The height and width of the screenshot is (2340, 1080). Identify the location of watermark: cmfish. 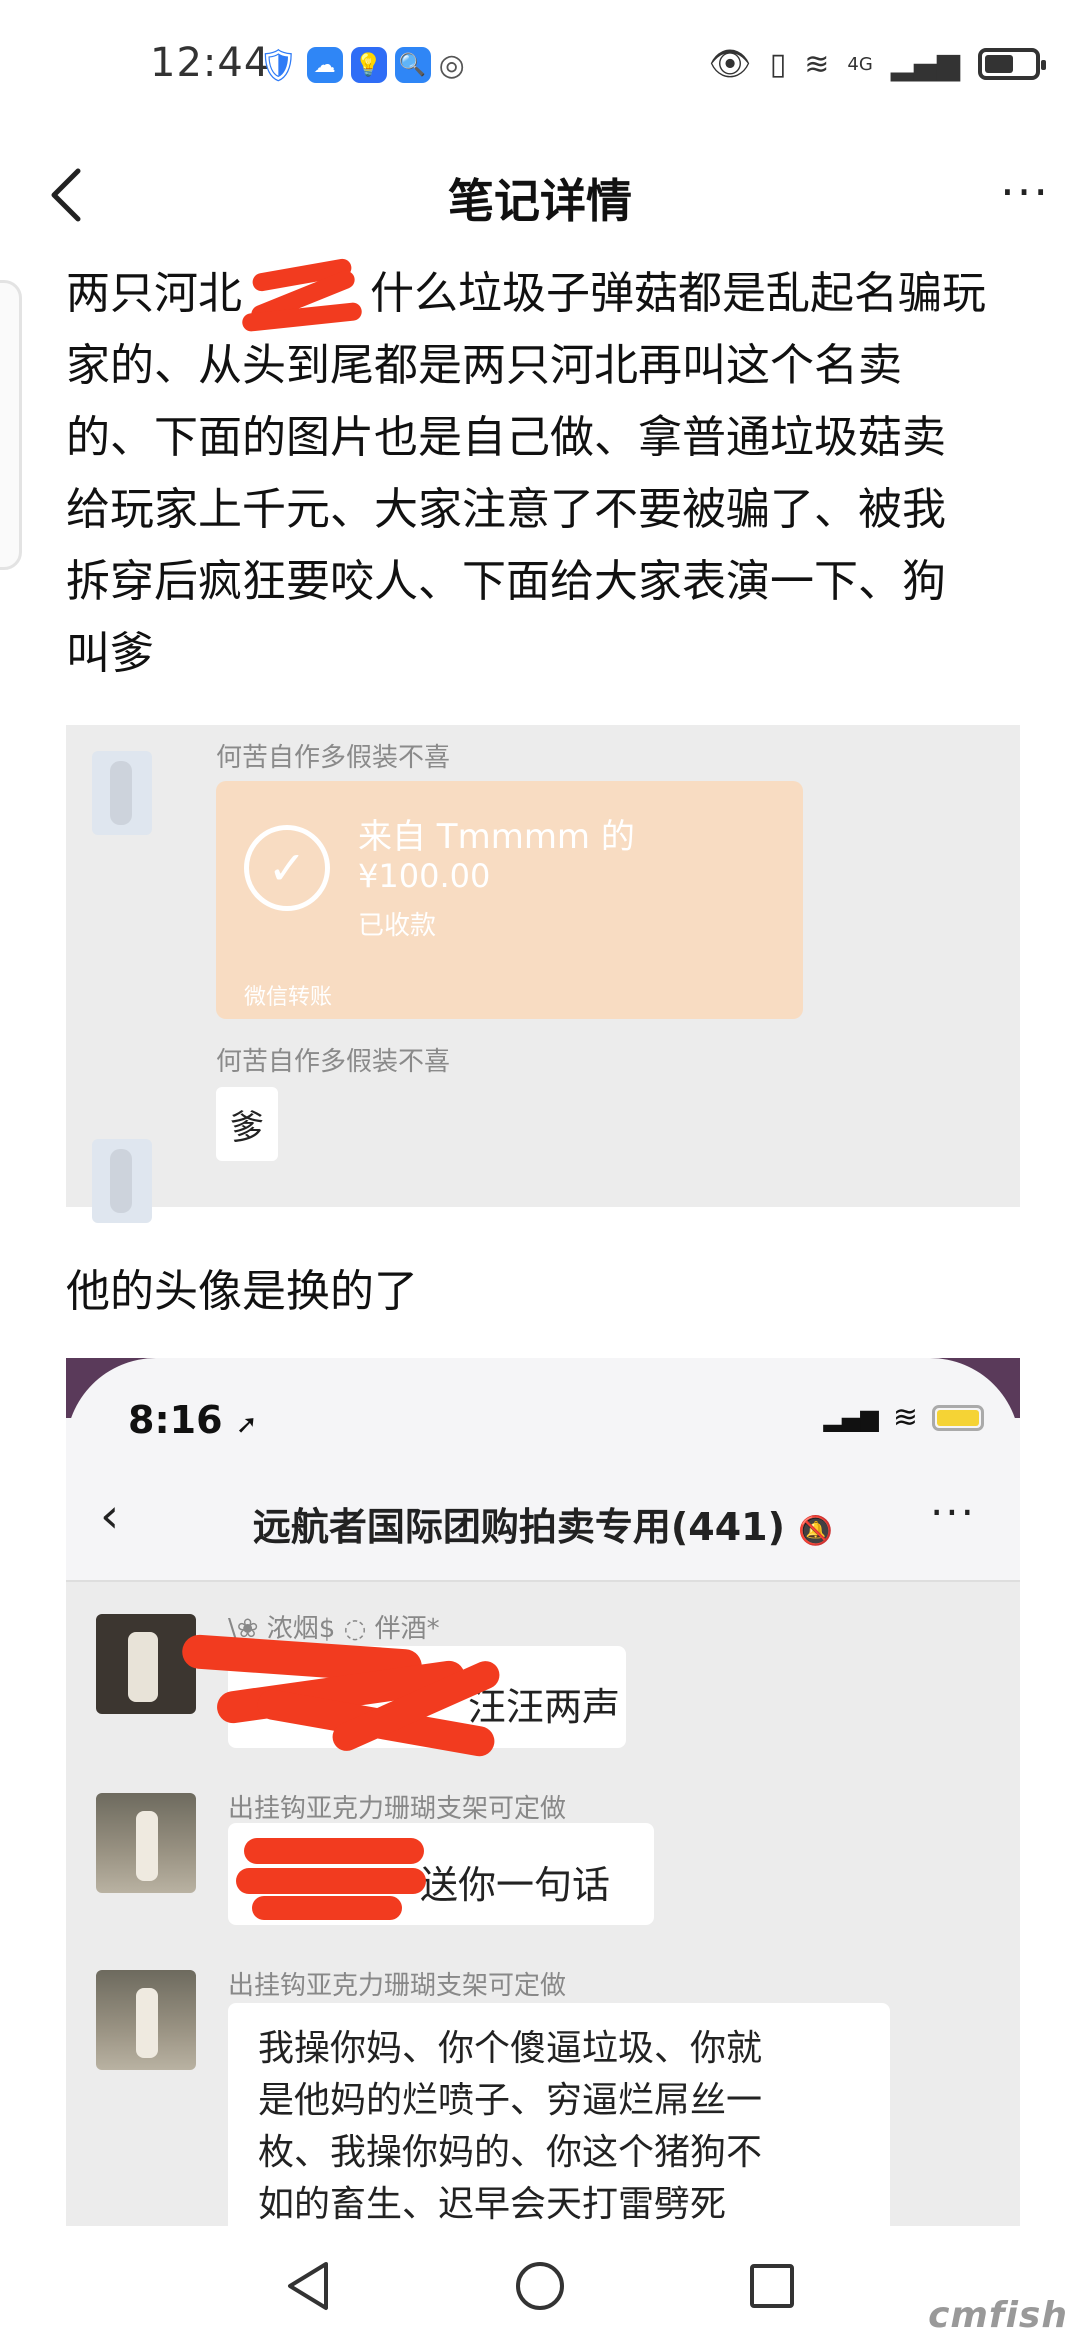
(998, 2315).